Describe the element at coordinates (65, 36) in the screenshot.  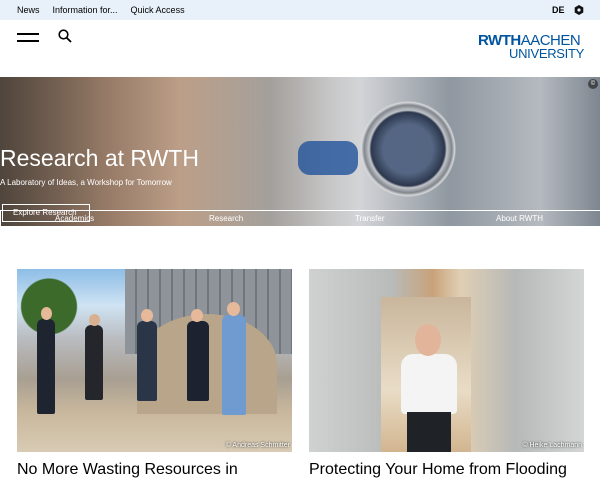
I see `search-icon` at that location.